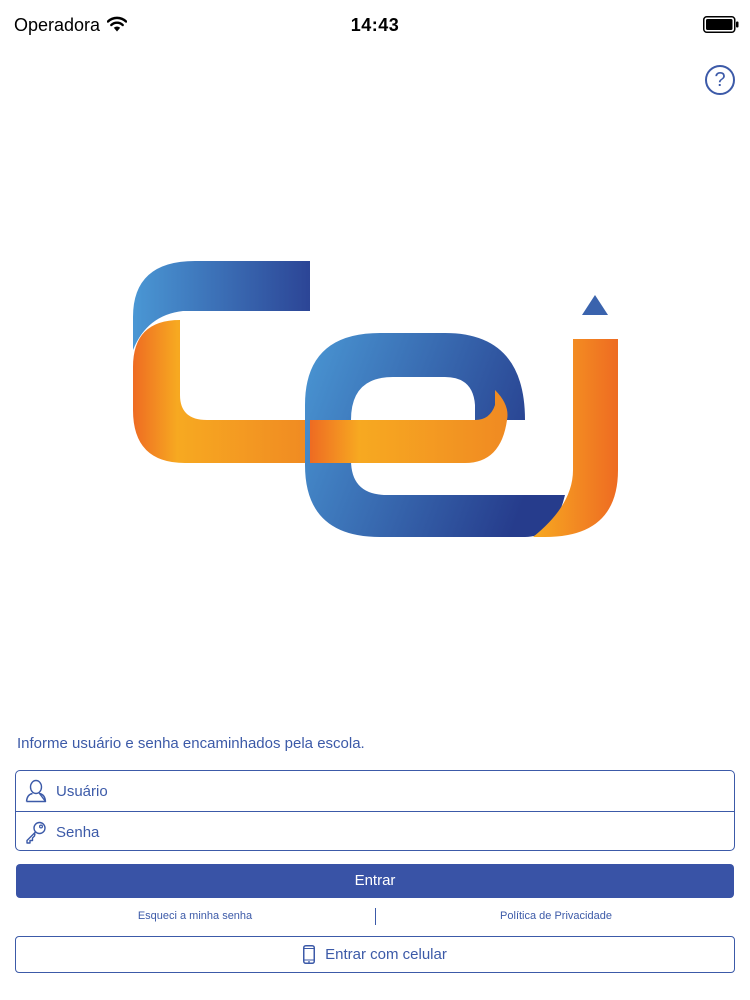 The width and height of the screenshot is (750, 1000). What do you see at coordinates (309, 954) in the screenshot?
I see `mobile-phone-icon` at bounding box center [309, 954].